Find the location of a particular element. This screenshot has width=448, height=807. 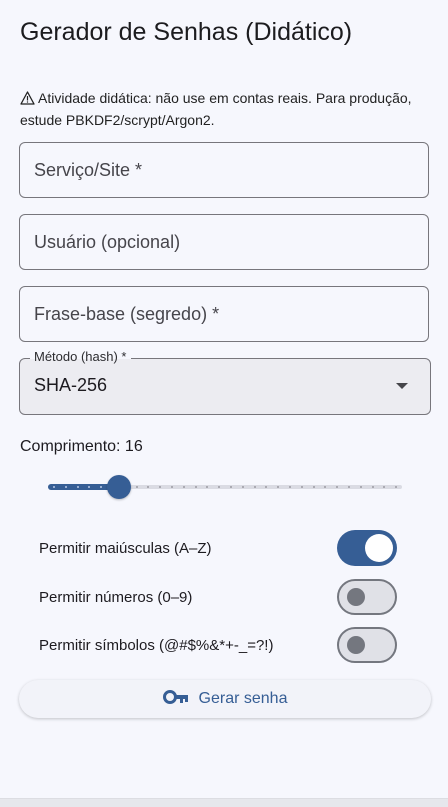

method-select: Método (hash) * SHA-256 is located at coordinates (225, 382).